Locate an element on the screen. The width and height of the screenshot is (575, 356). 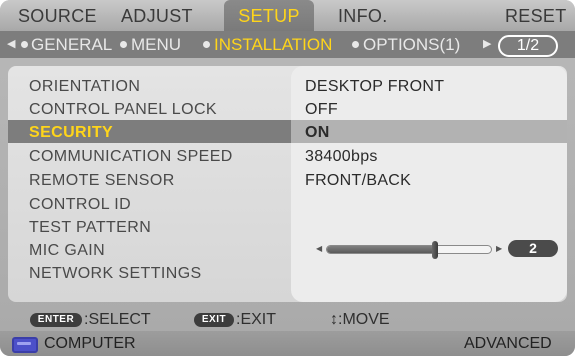
main-tab-bar: SOURCE ADJUST SETUP INFO. RESET is located at coordinates (287, 15).